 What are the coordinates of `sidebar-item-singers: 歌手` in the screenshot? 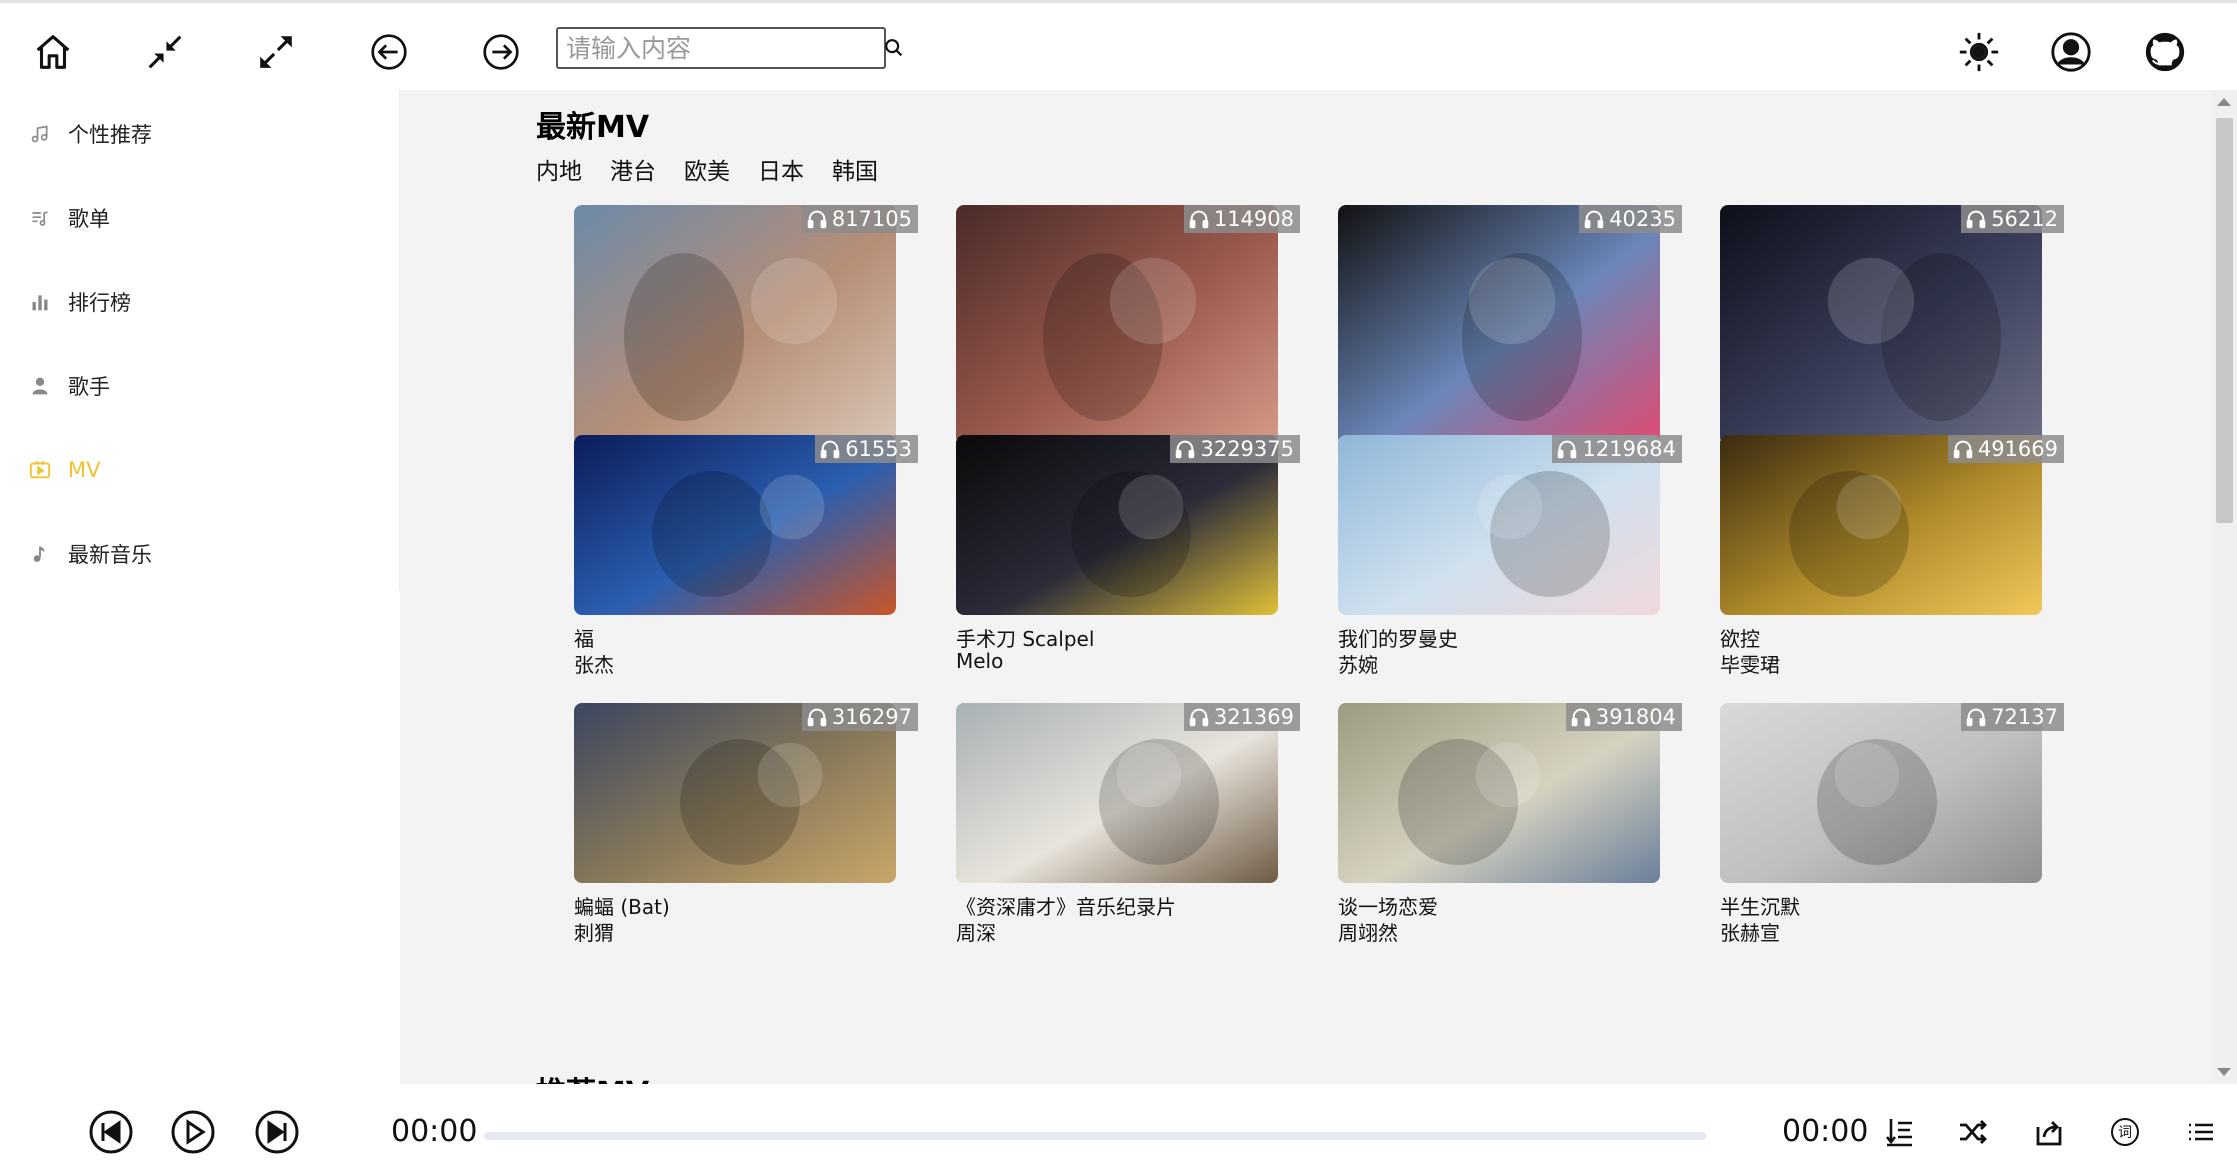 It's located at (69, 386).